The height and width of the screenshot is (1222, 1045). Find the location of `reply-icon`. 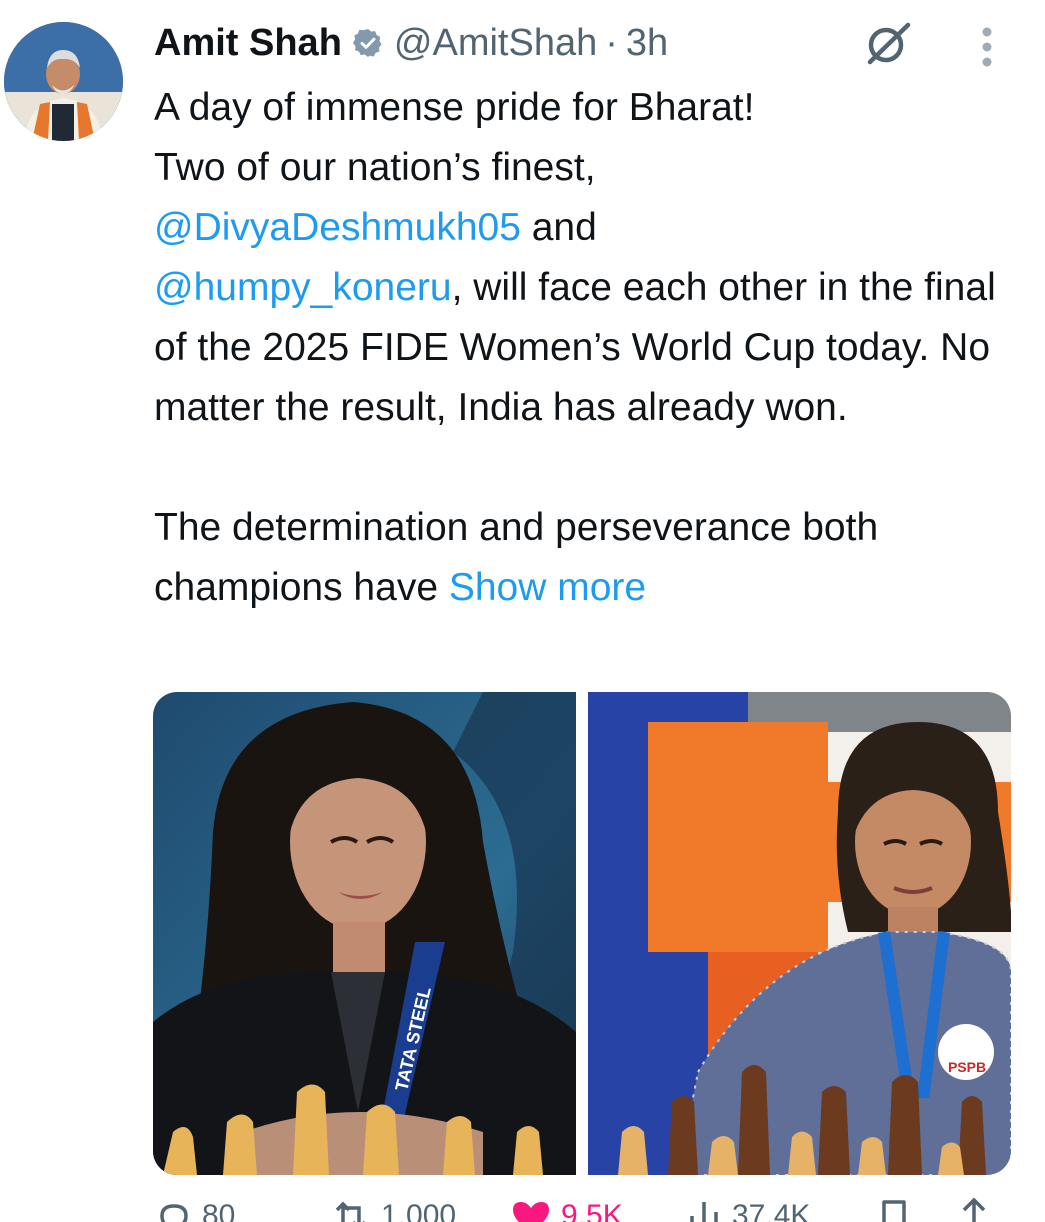

reply-icon is located at coordinates (174, 1213).